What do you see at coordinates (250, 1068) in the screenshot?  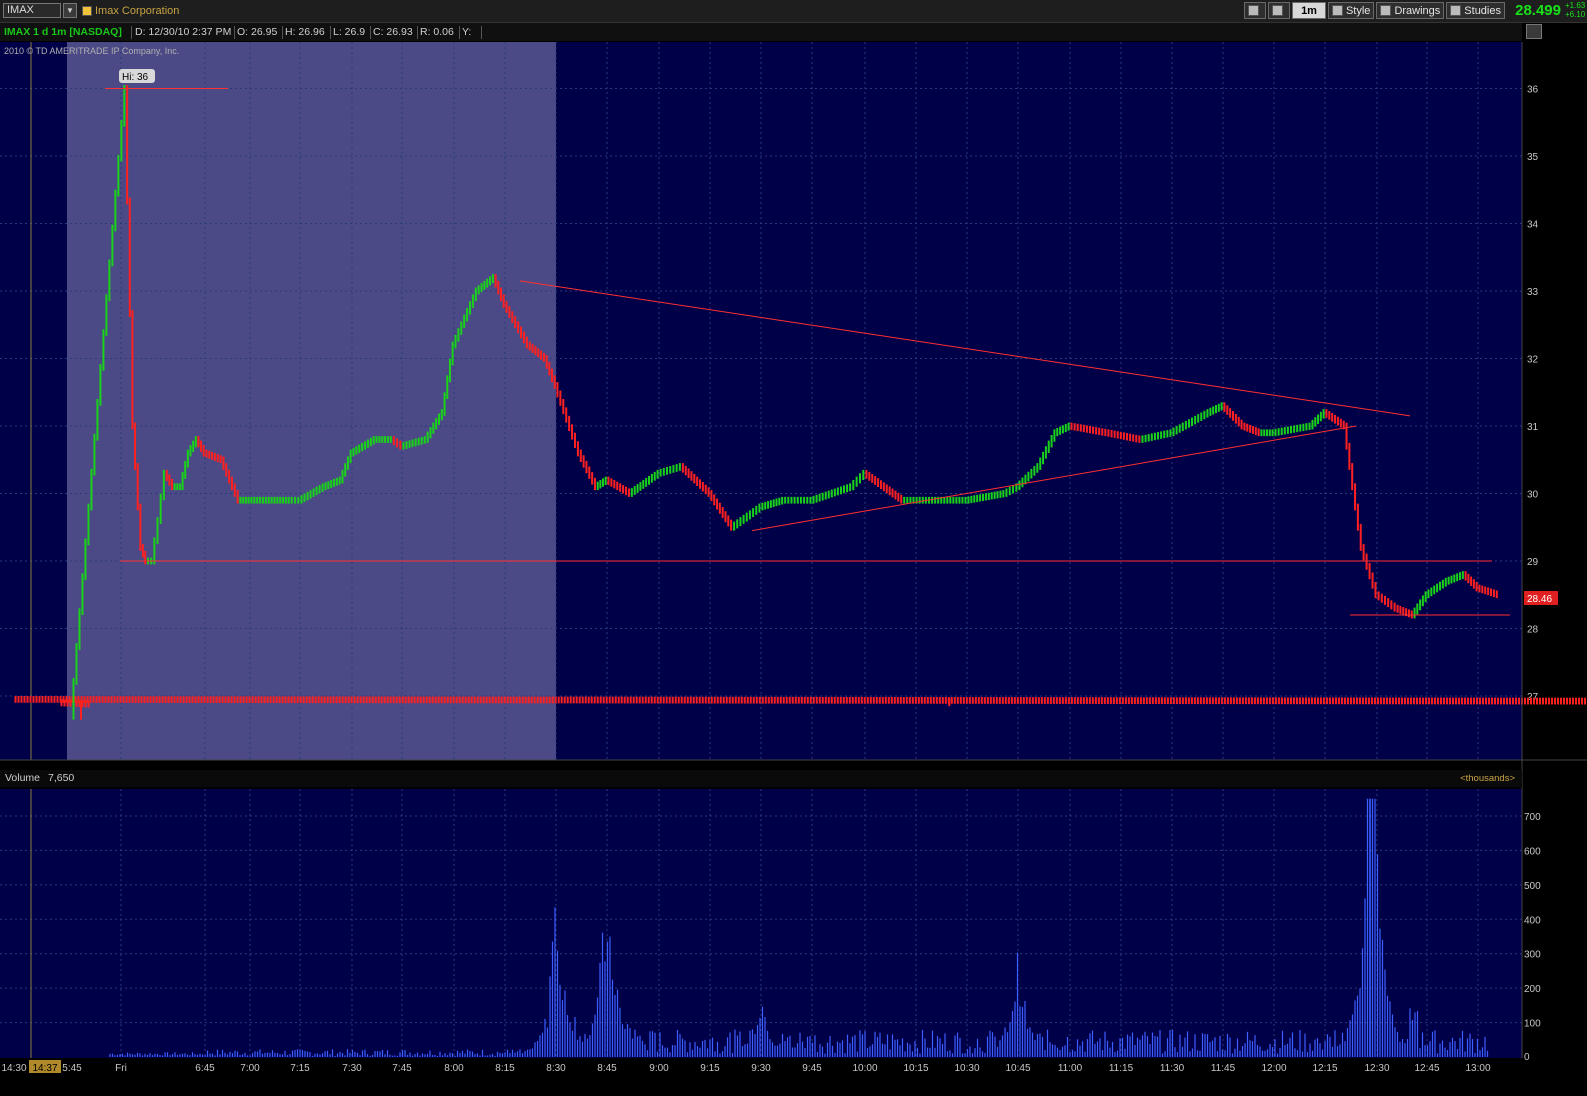 I see `time-tick-label: 7:00` at bounding box center [250, 1068].